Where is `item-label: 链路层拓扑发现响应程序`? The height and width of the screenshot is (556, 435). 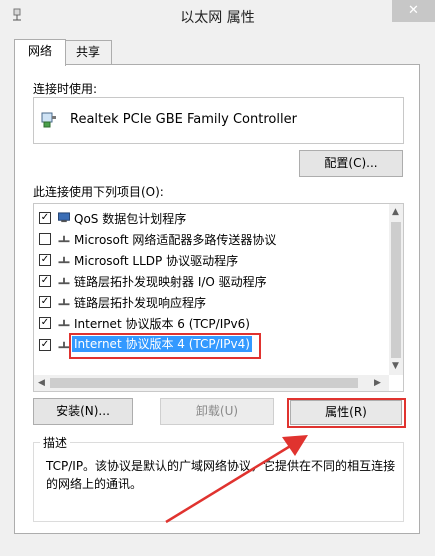
item-label: 链路层拓扑发现响应程序 is located at coordinates (140, 303).